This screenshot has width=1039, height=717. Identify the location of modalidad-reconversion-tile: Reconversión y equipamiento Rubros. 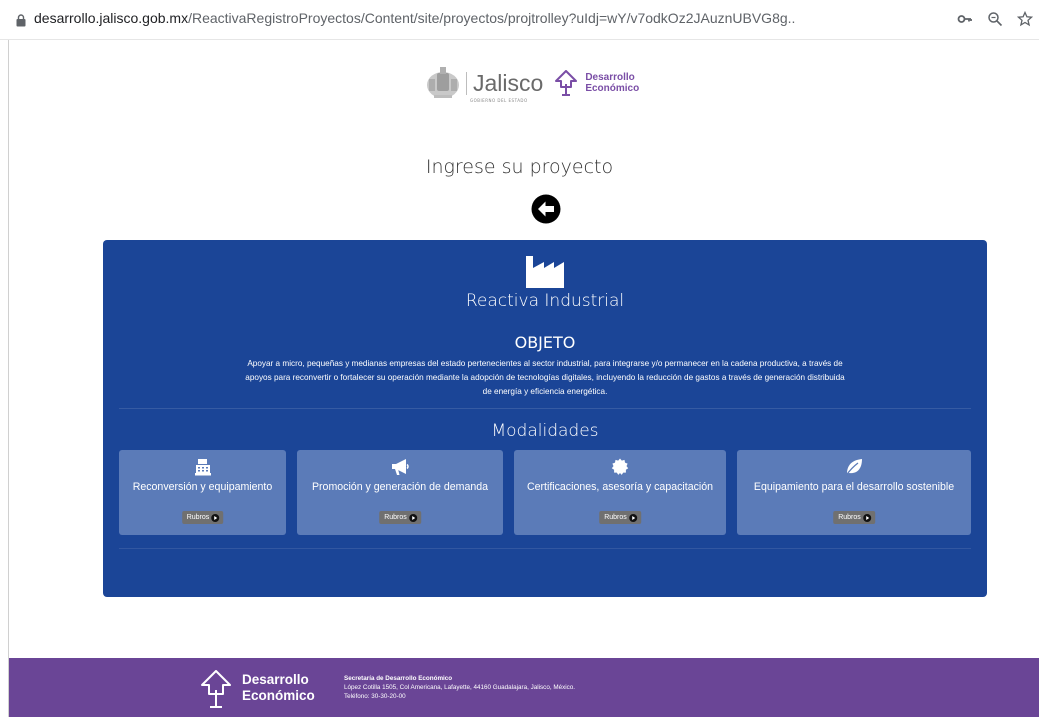
(202, 492).